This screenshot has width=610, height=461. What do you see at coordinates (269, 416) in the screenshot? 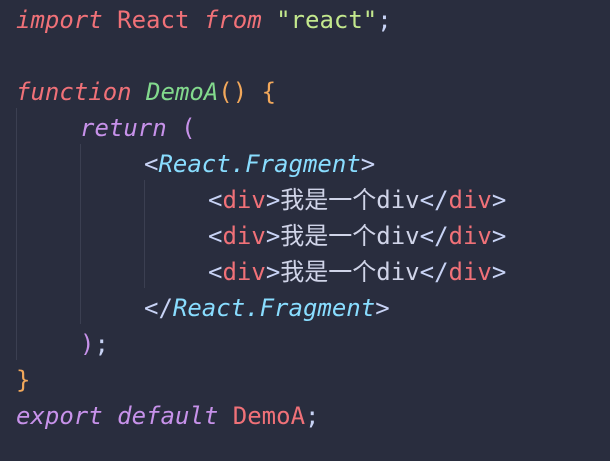
I see `identifier-demoa: DemoA` at bounding box center [269, 416].